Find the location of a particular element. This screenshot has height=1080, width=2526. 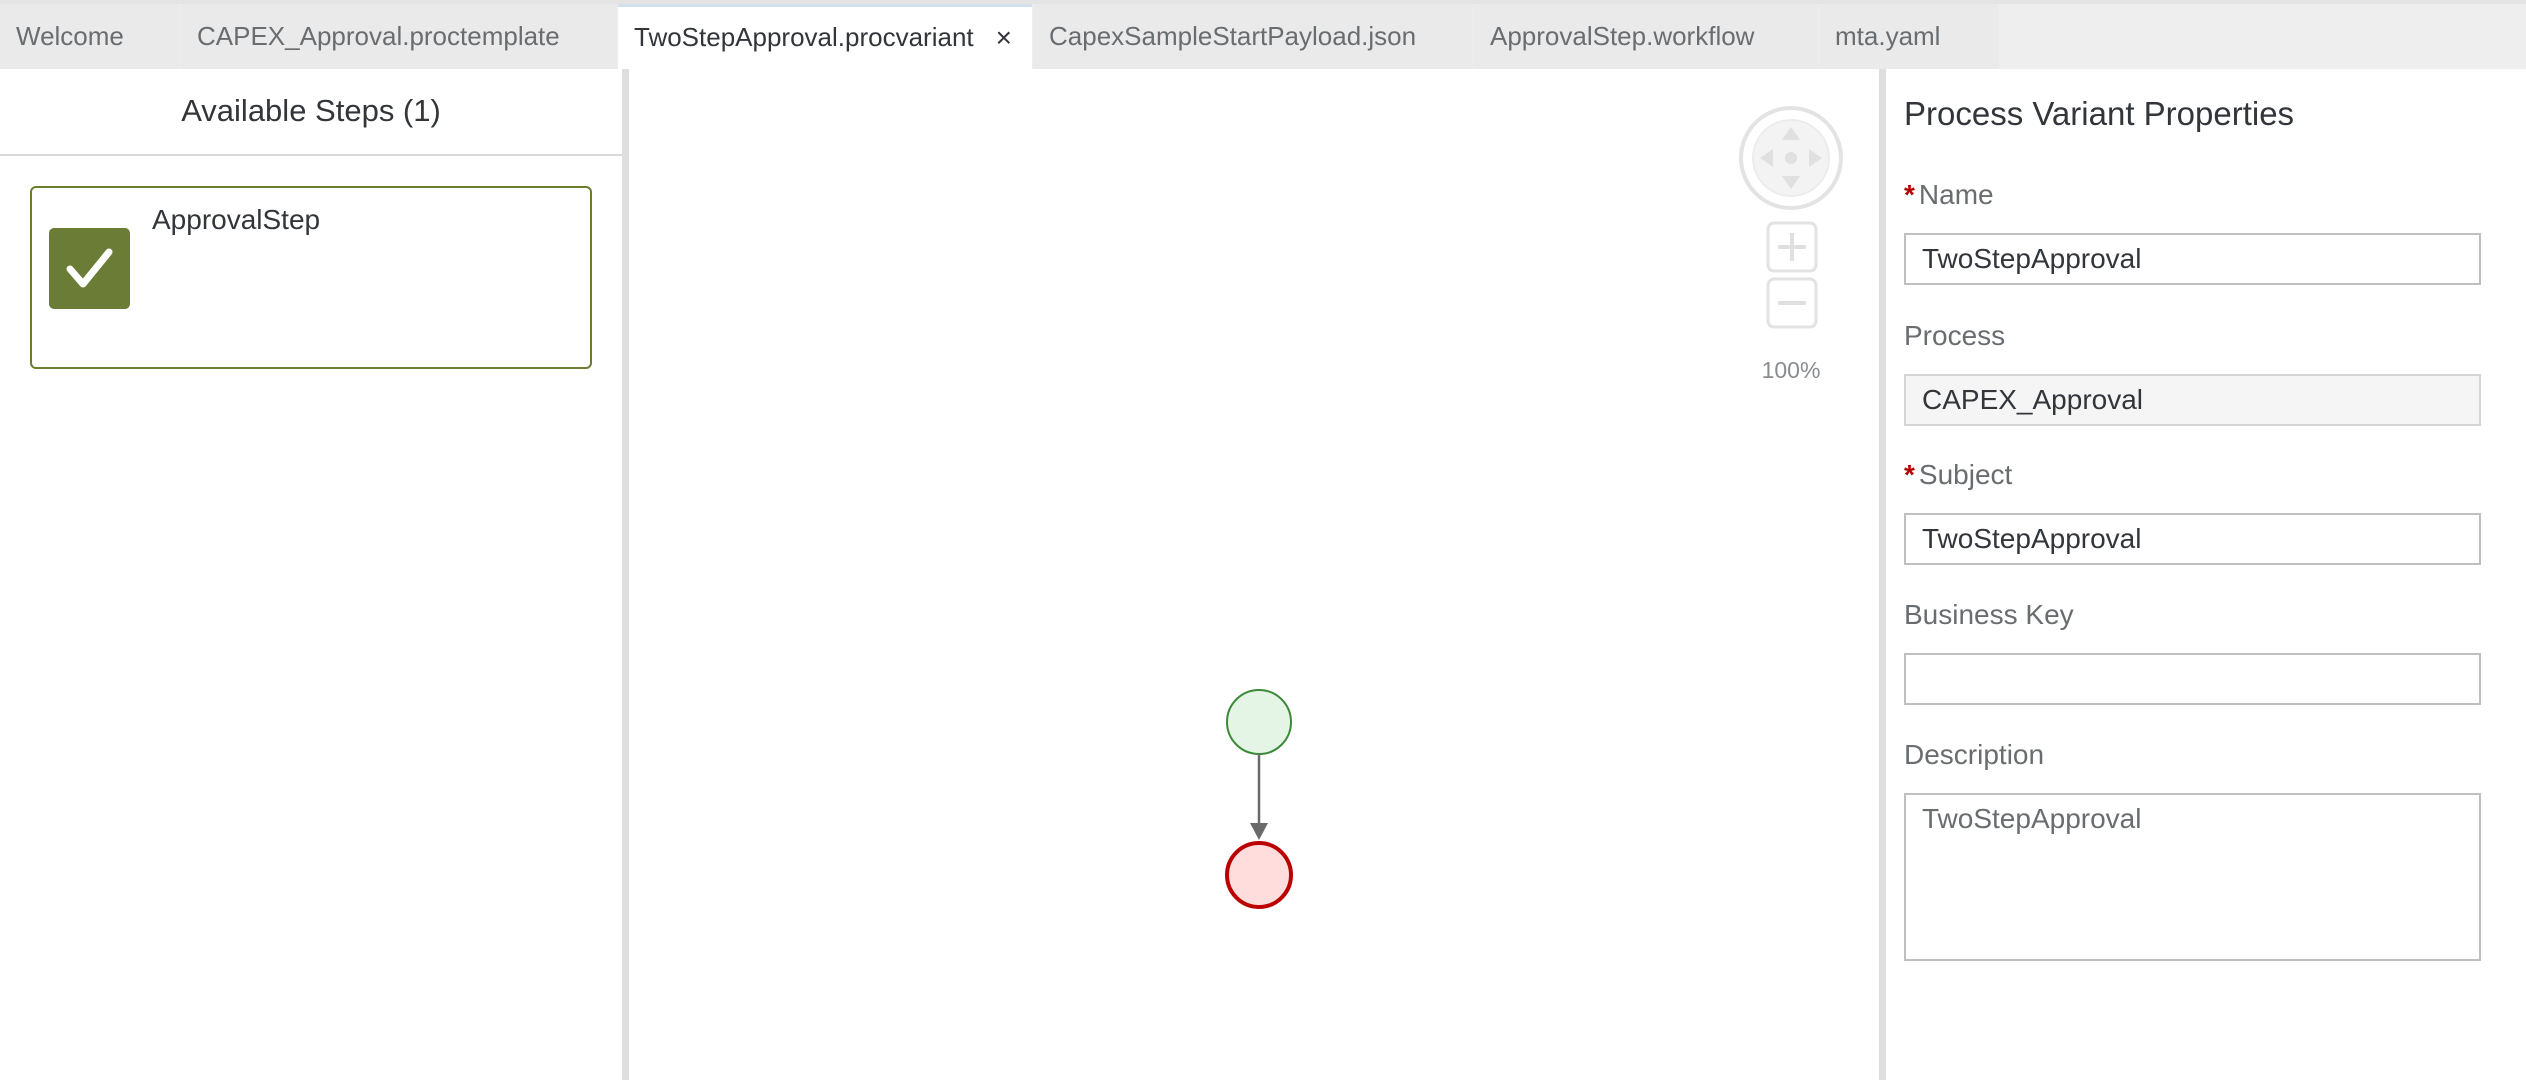

business-key-field is located at coordinates (2192, 679).